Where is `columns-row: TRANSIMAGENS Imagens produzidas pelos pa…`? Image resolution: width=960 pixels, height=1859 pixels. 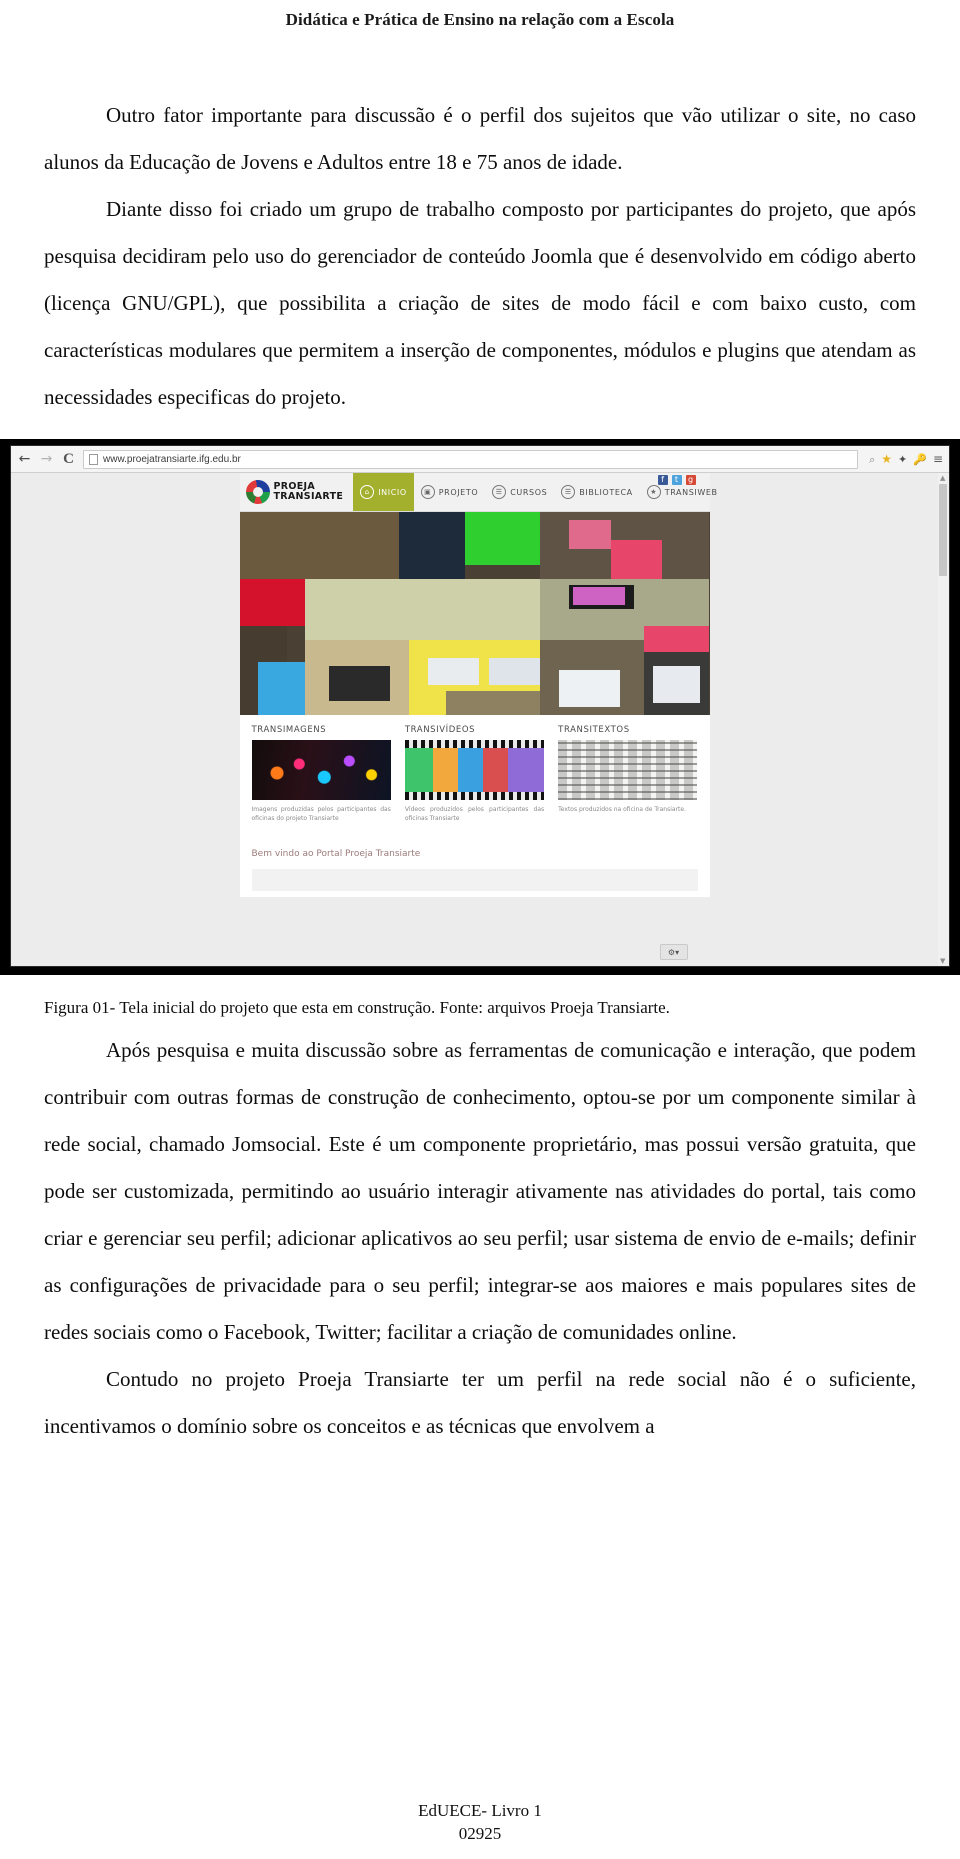 columns-row: TRANSIMAGENS Imagens produzidas pelos pa… is located at coordinates (474, 774).